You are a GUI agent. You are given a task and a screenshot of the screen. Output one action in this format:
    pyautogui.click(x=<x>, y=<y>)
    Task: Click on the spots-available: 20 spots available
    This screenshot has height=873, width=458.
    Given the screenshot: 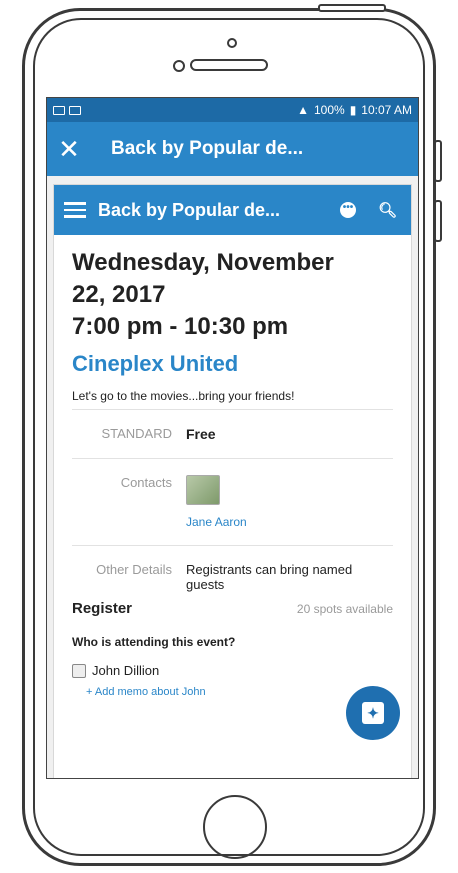 What is the action you would take?
    pyautogui.click(x=344, y=609)
    